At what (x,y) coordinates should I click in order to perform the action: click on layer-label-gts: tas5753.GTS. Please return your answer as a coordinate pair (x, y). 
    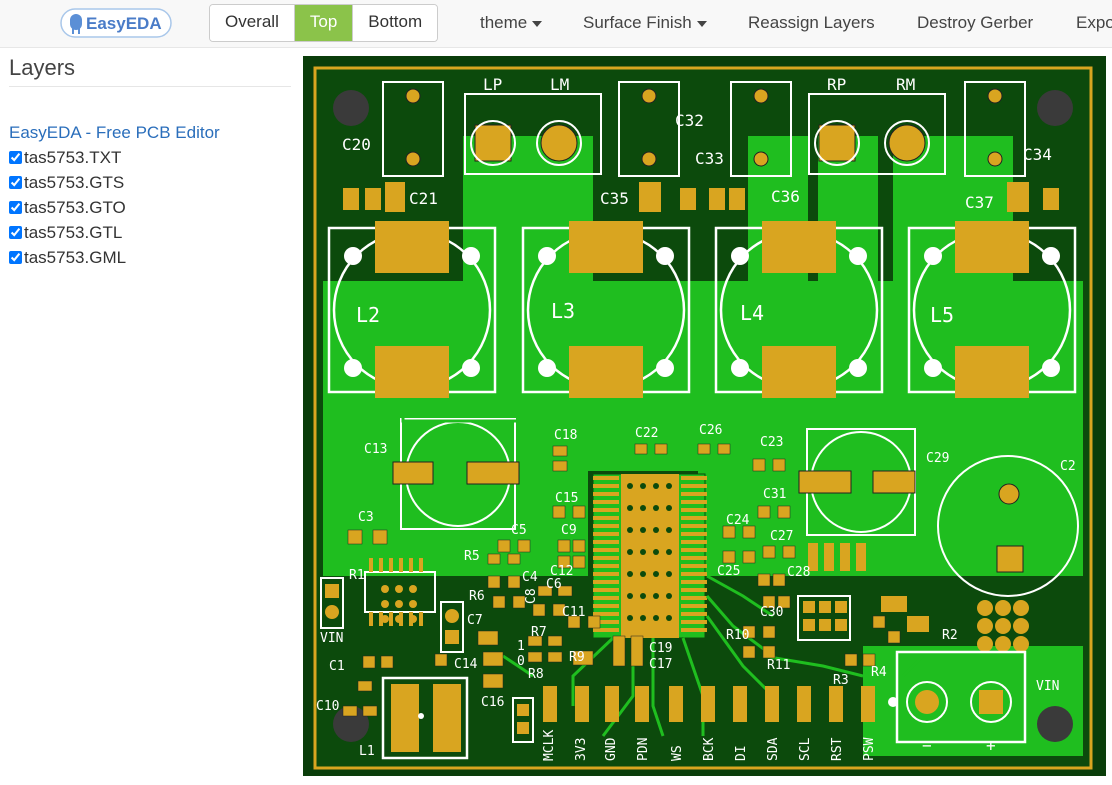
    Looking at the image, I should click on (74, 182).